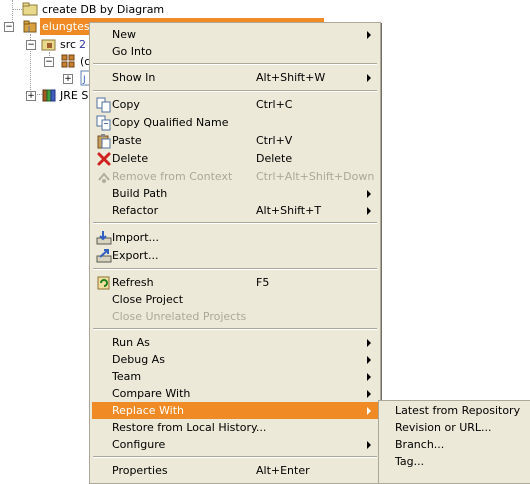 This screenshot has width=530, height=484. What do you see at coordinates (235, 77) in the screenshot?
I see `menu-item-show-in: Show In Alt+Shift+W` at bounding box center [235, 77].